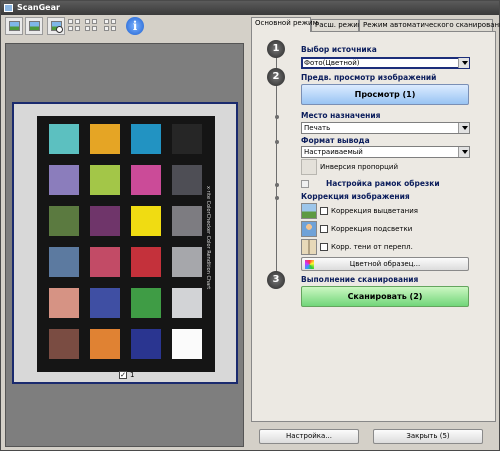 This screenshot has height=451, width=500. Describe the element at coordinates (332, 63) in the screenshot. I see `source-select-value: Фото(Цветной)` at that location.